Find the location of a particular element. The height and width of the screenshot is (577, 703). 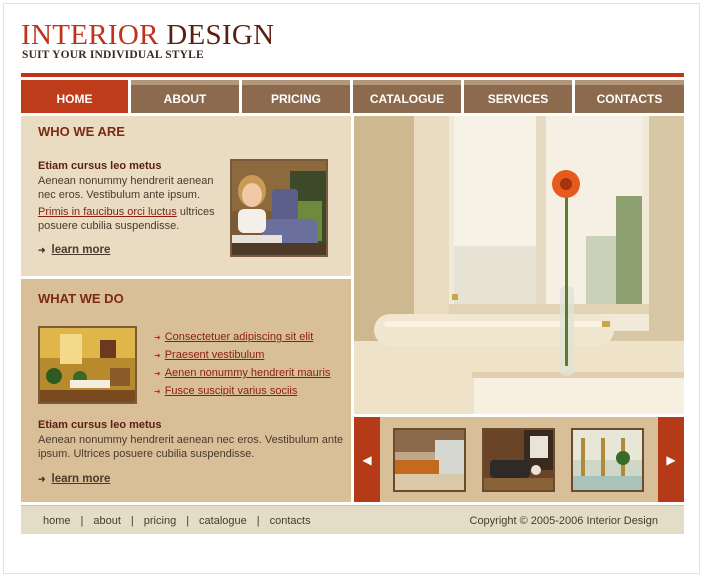

gallery-thumb-living-room is located at coordinates (518, 460).